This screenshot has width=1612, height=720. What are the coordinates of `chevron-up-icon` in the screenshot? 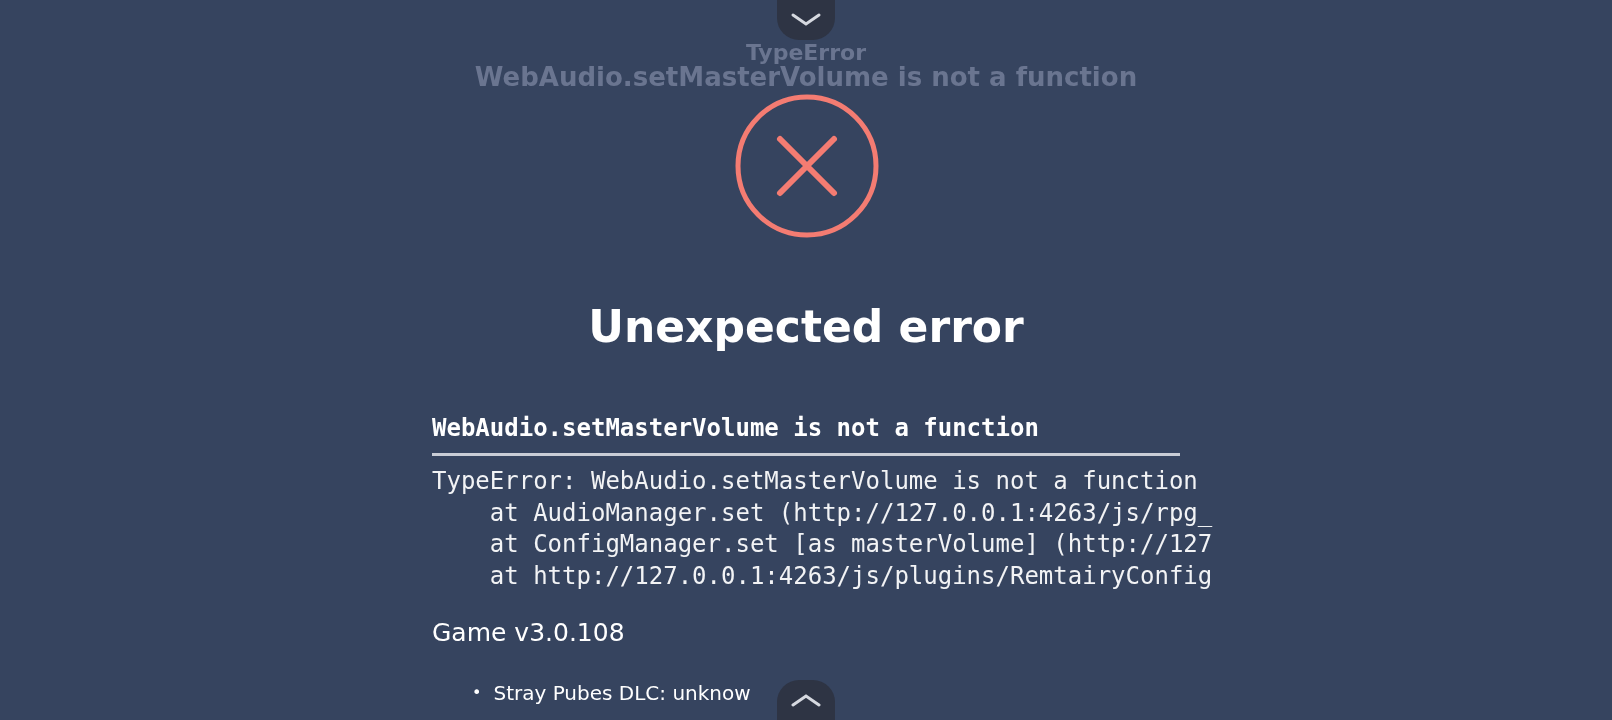 It's located at (806, 700).